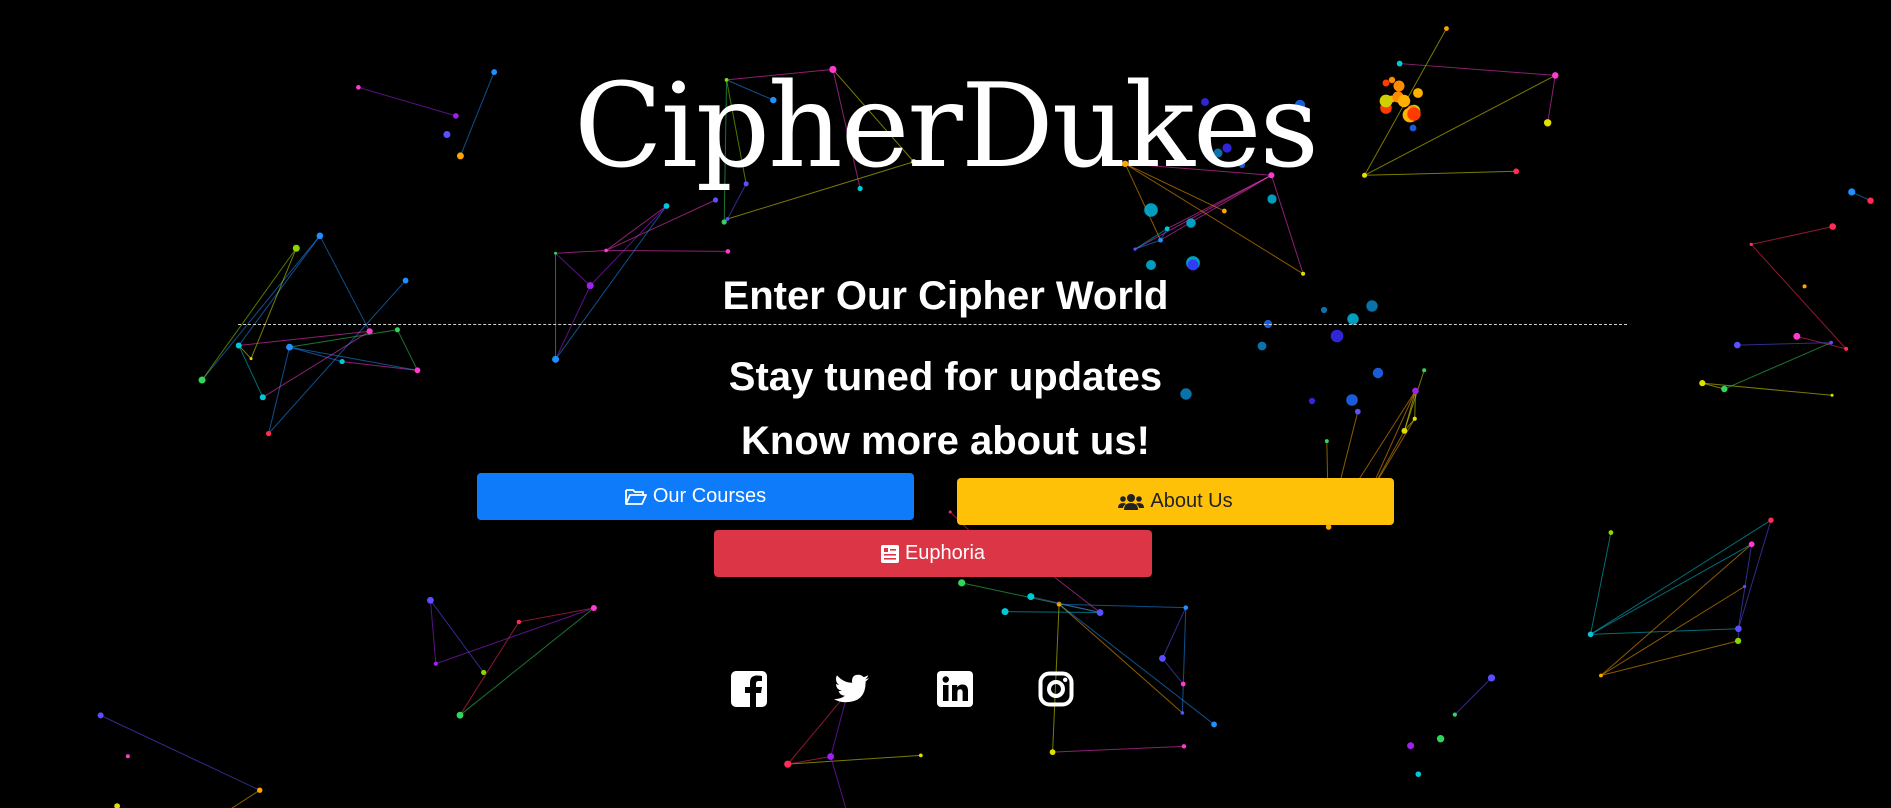 Image resolution: width=1891 pixels, height=808 pixels. I want to click on tagline-about: Know more about us!, so click(945, 441).